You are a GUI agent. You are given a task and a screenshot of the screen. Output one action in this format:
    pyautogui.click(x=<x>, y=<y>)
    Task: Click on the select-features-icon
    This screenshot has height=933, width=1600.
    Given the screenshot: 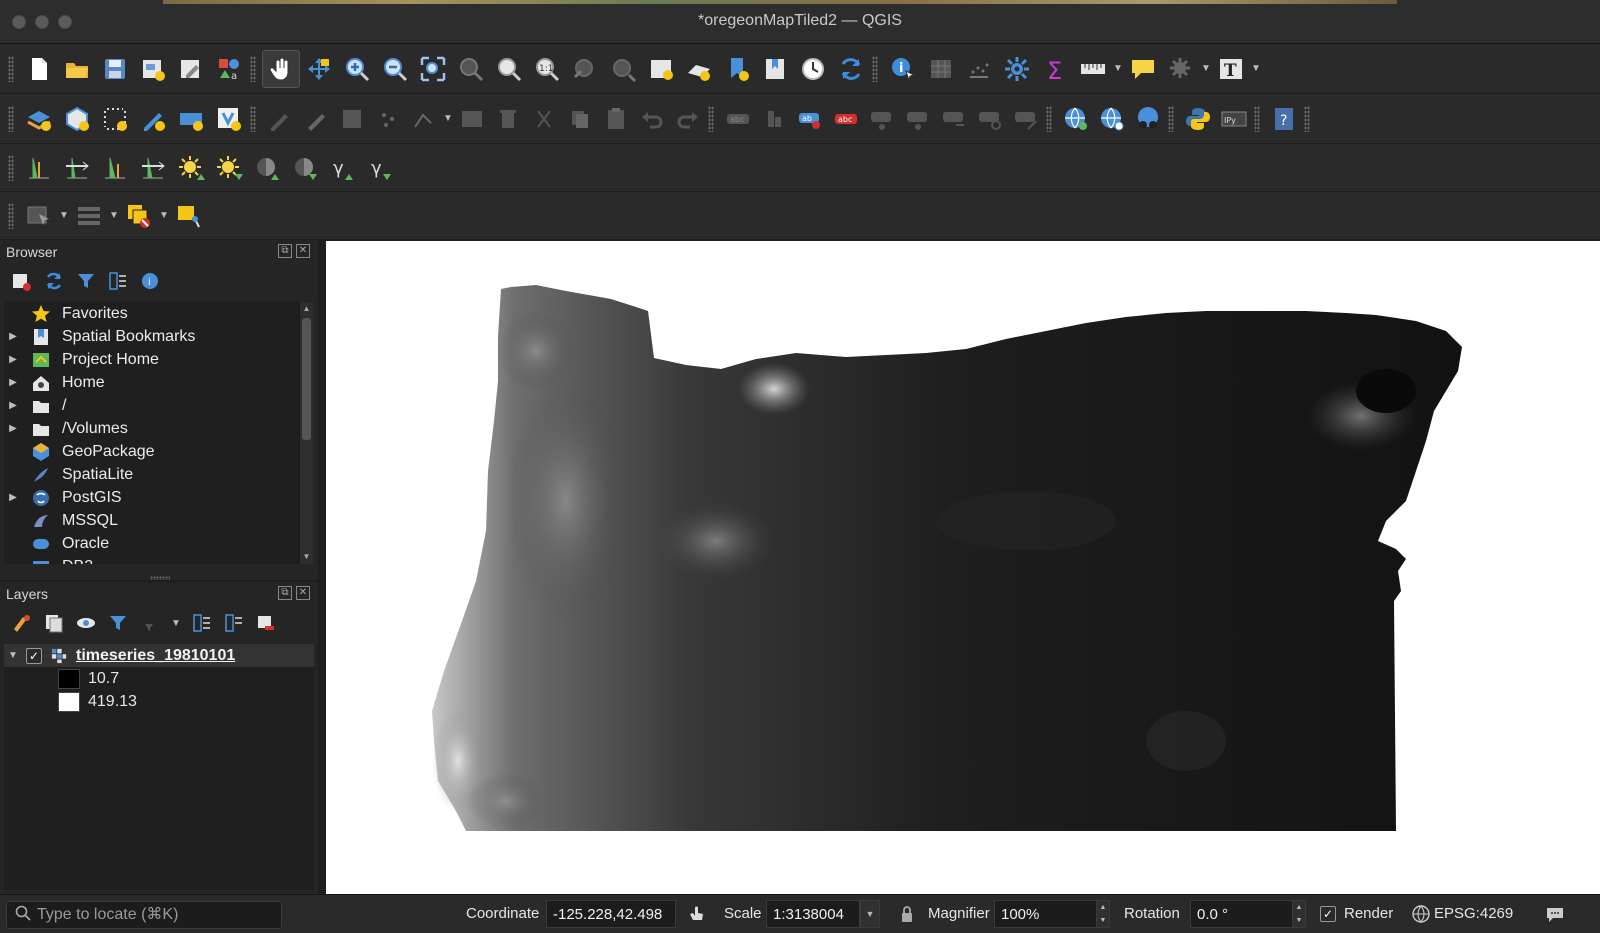 What is the action you would take?
    pyautogui.click(x=39, y=216)
    